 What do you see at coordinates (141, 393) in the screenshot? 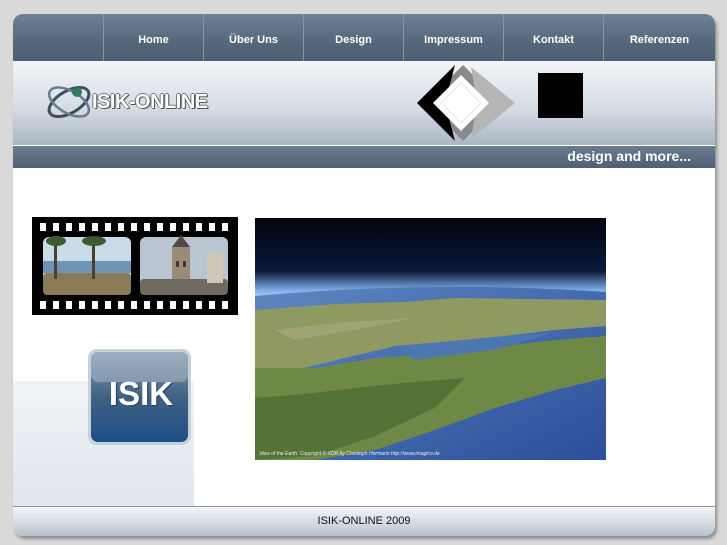
I see `isik-badge-text: ISIK` at bounding box center [141, 393].